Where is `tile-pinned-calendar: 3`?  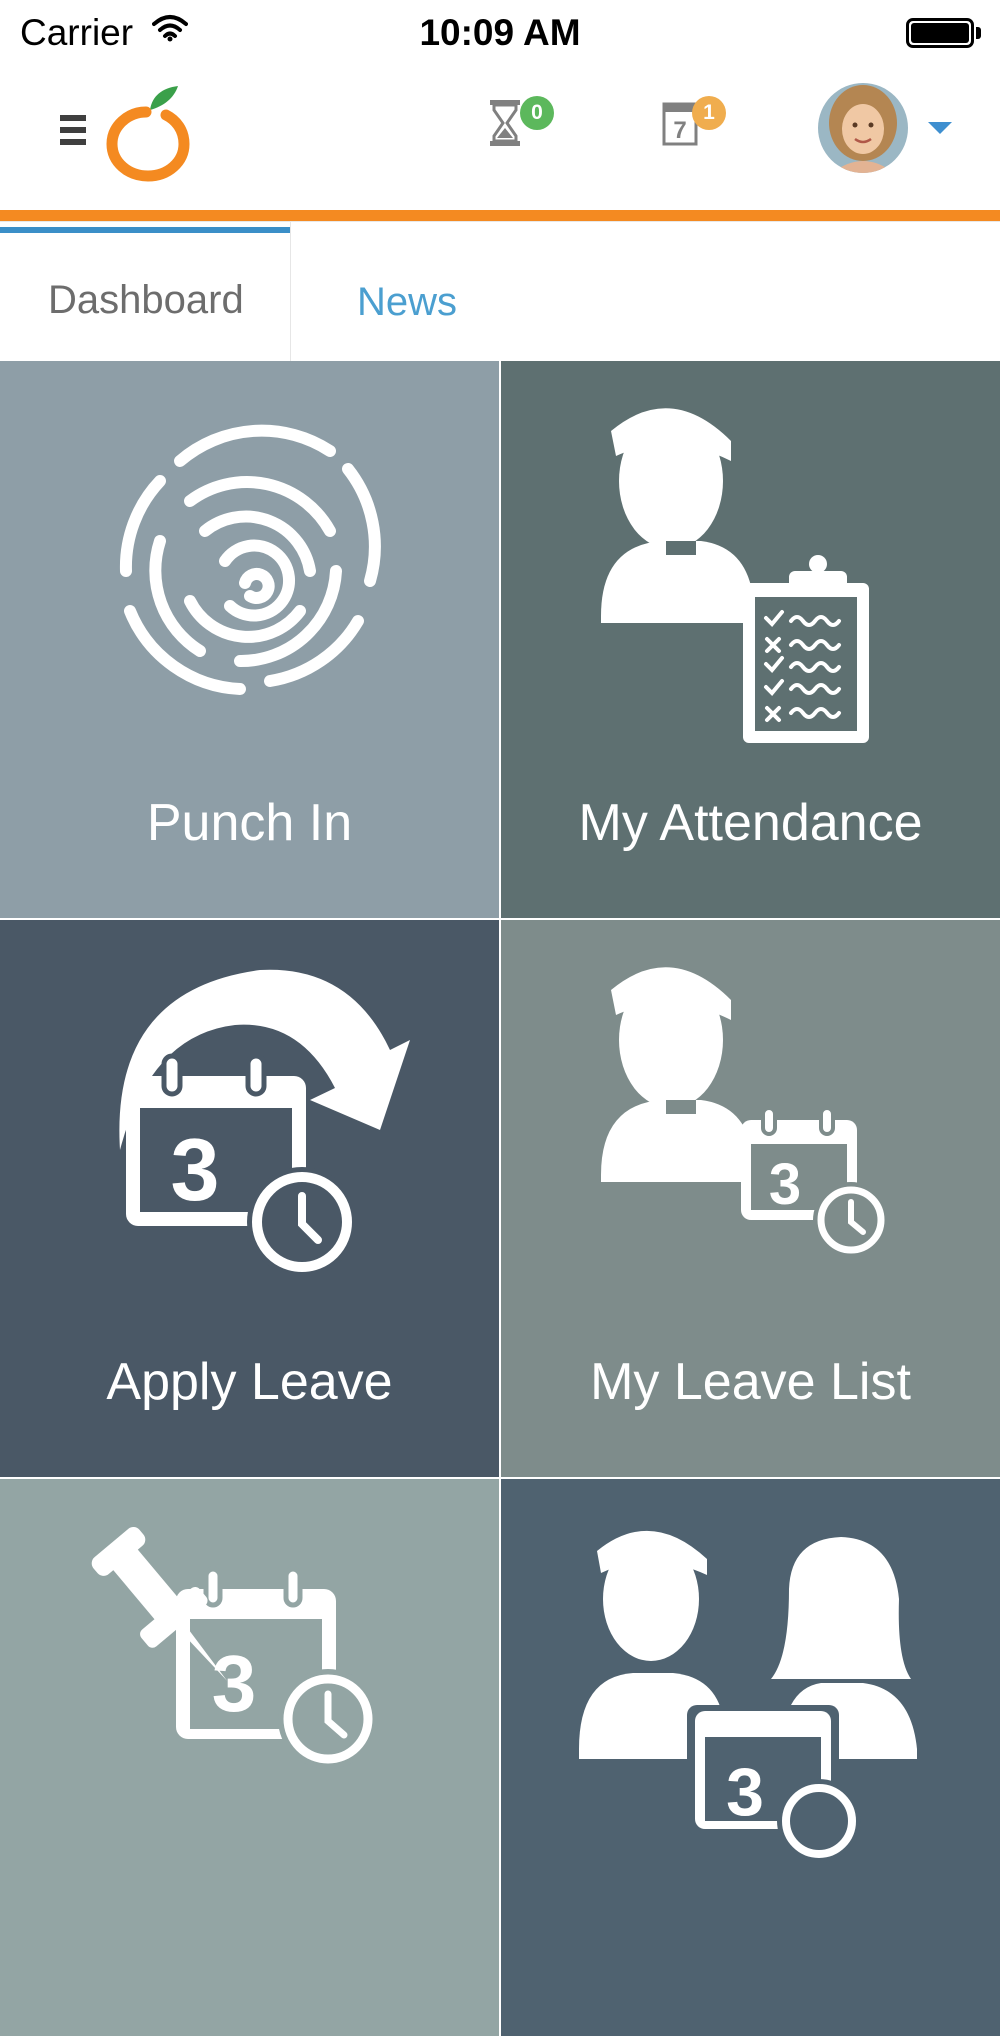
tile-pinned-calendar: 3 is located at coordinates (249, 1757).